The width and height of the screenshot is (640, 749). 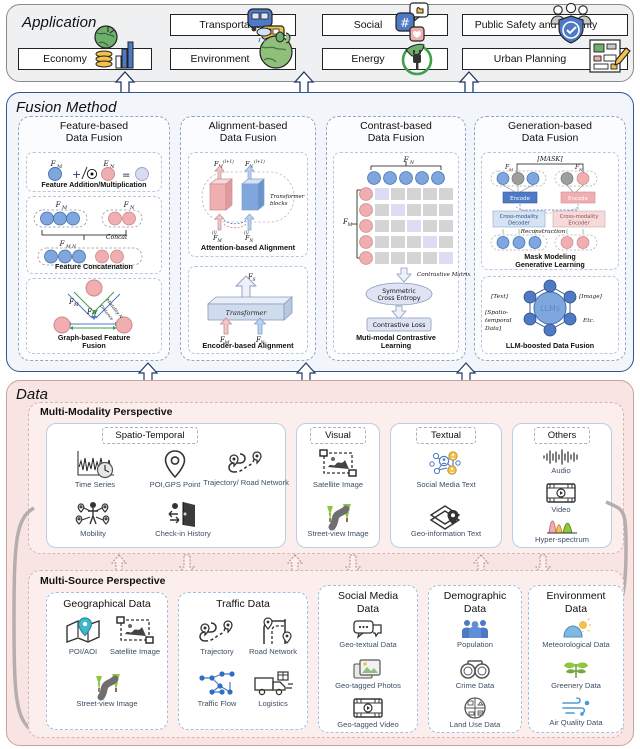 What do you see at coordinates (576, 722) in the screenshot?
I see `item-label-air-quality-data: Air Quality Data` at bounding box center [576, 722].